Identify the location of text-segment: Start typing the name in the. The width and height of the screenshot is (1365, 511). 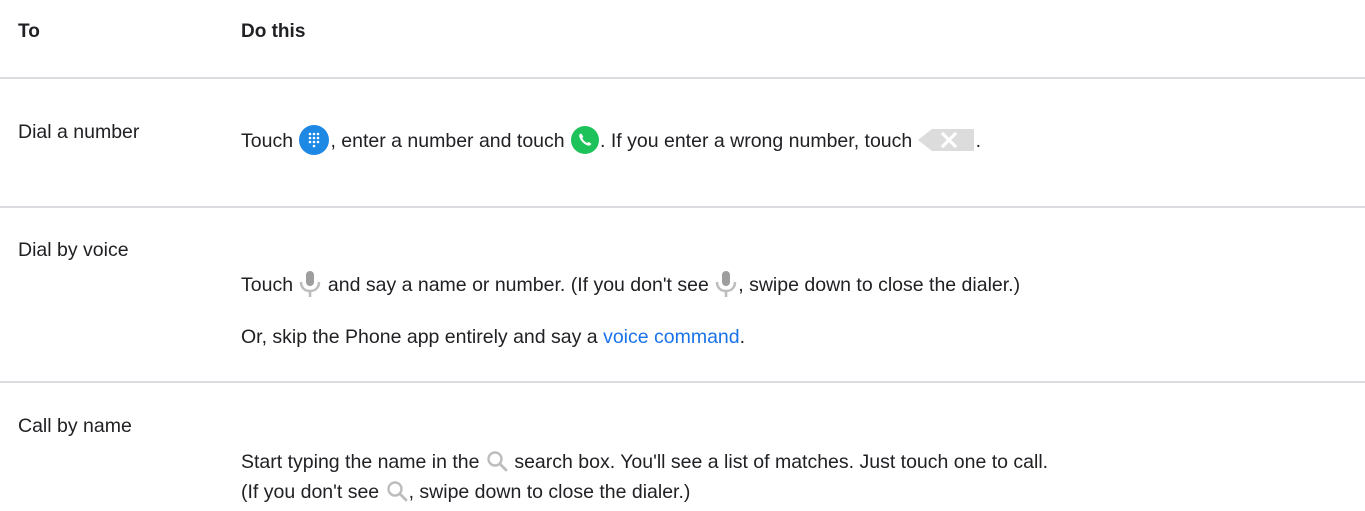
(360, 462).